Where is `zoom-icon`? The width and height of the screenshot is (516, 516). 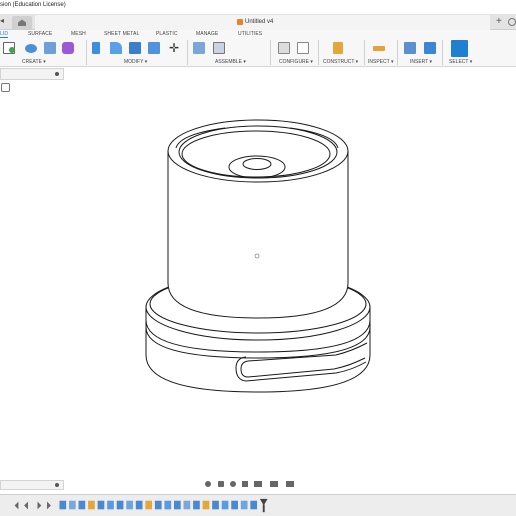
zoom-icon is located at coordinates (233, 484).